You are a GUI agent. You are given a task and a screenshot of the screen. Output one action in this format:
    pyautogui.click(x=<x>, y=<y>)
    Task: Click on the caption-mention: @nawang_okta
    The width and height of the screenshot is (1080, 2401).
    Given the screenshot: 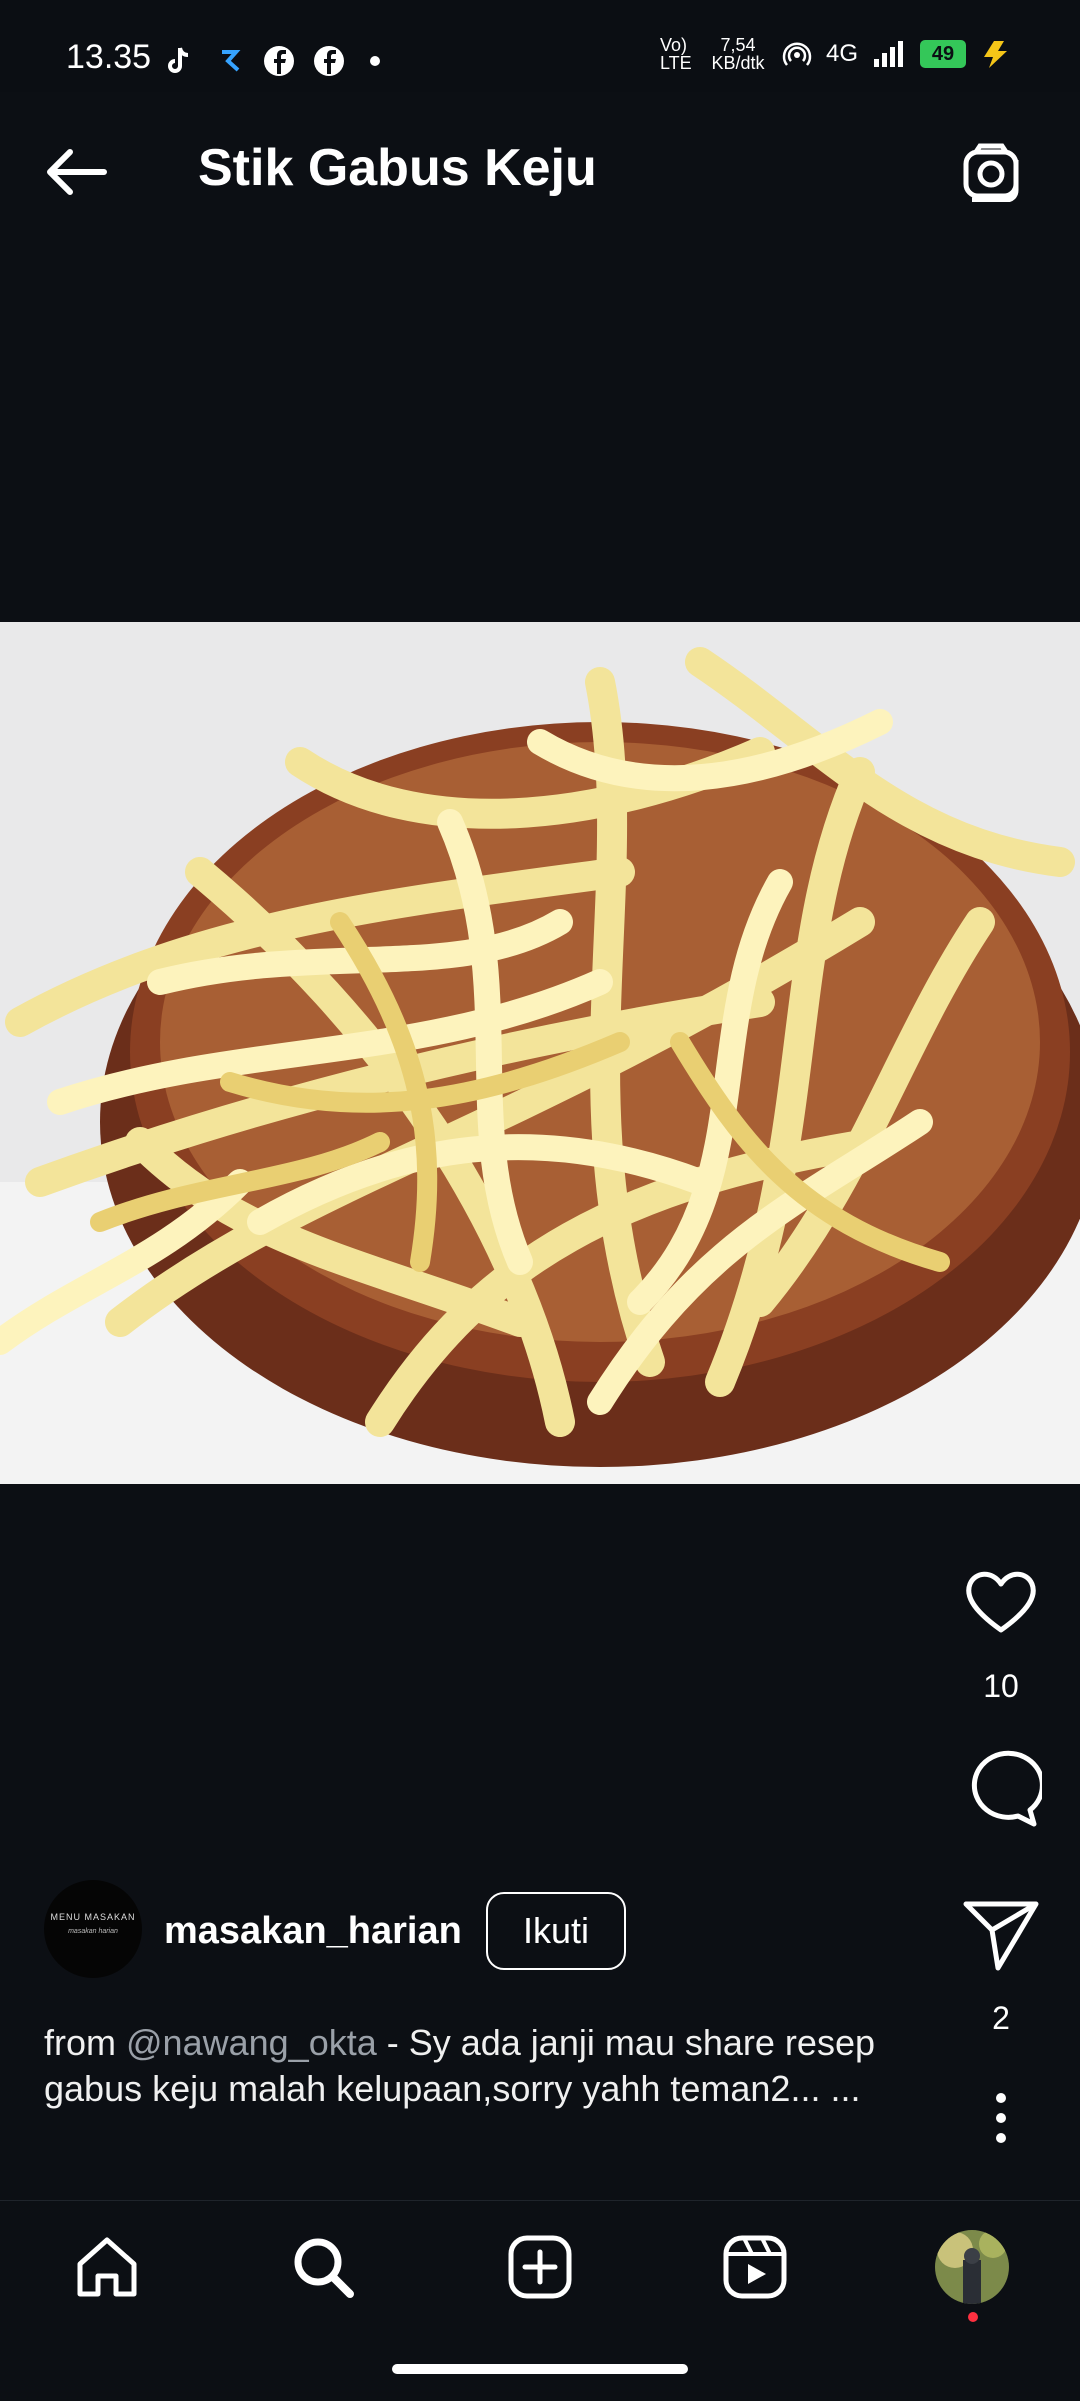 What is the action you would take?
    pyautogui.click(x=251, y=2042)
    